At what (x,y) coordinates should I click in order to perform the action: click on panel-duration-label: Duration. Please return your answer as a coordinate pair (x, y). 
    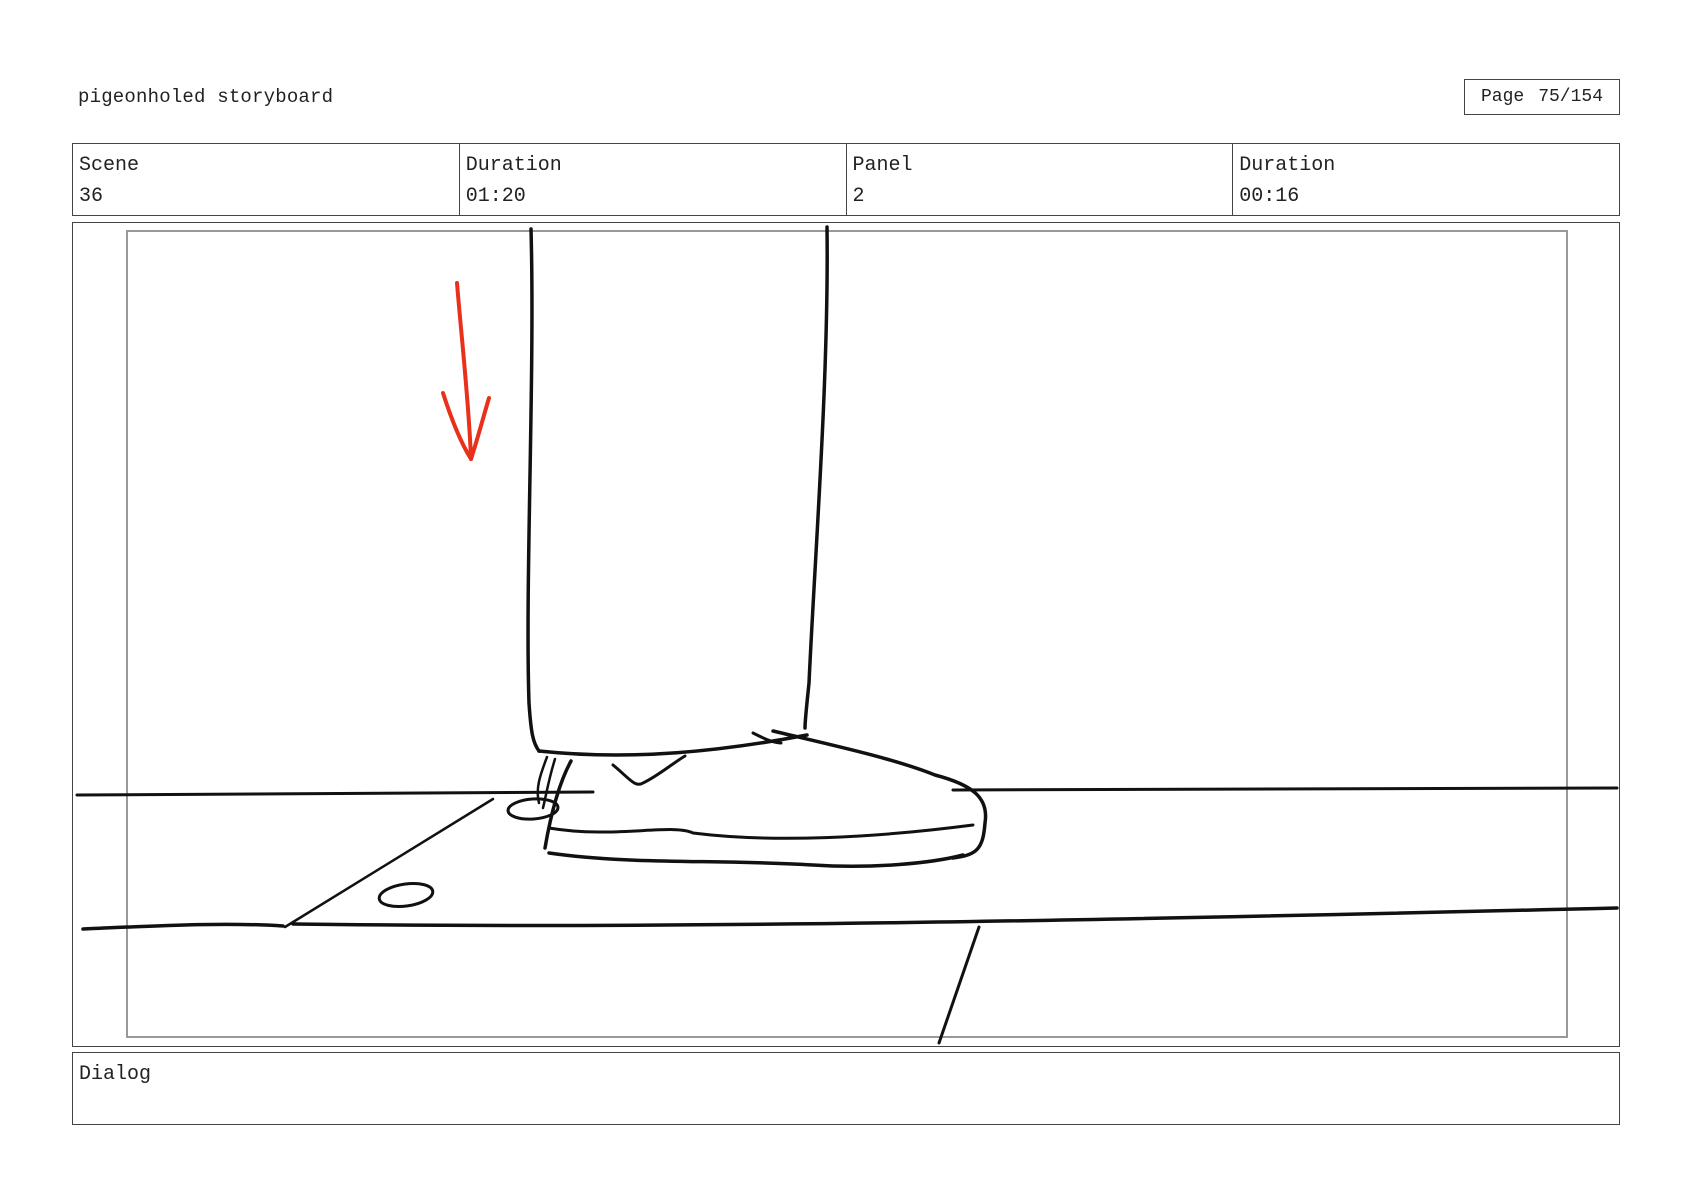
    Looking at the image, I should click on (1287, 165).